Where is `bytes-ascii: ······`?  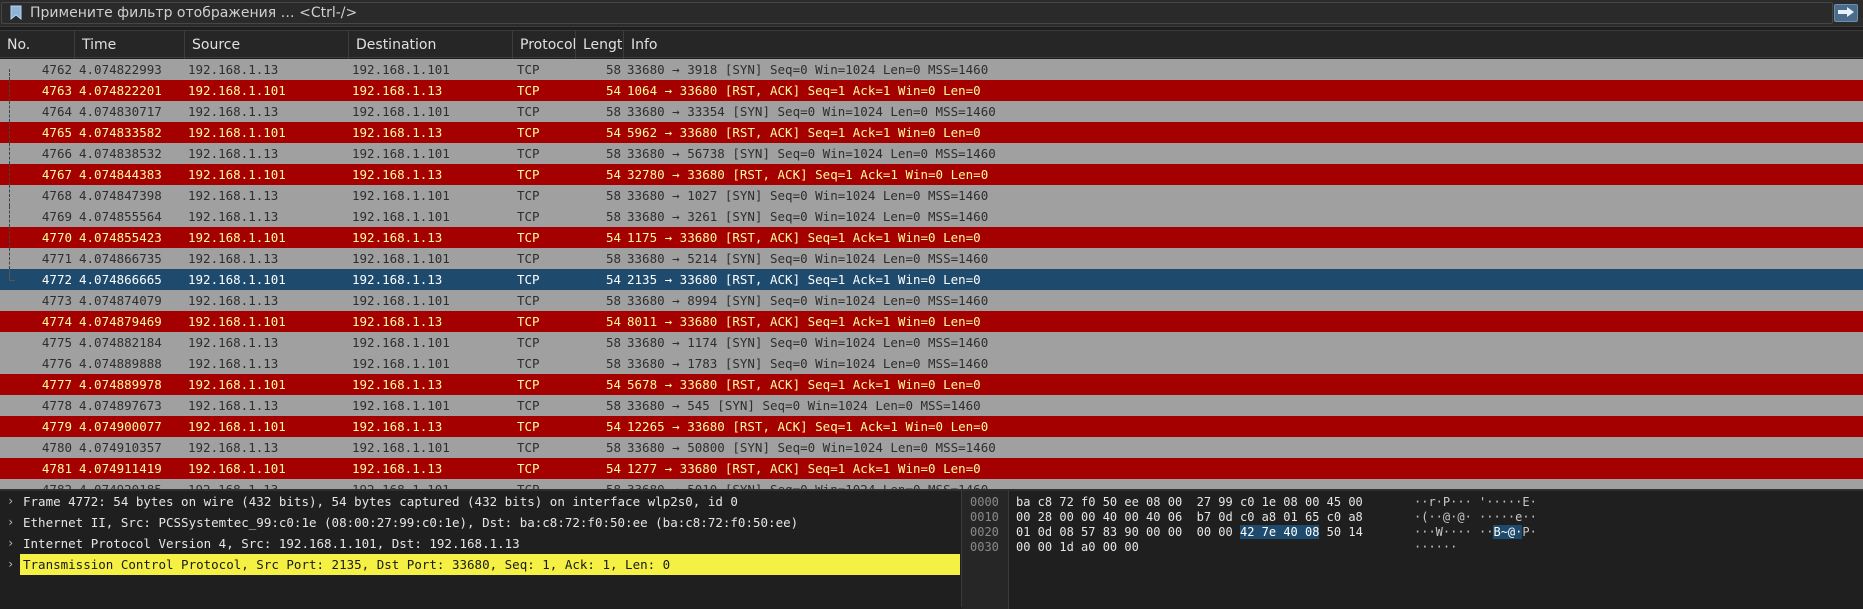
bytes-ascii: ······ is located at coordinates (1435, 547).